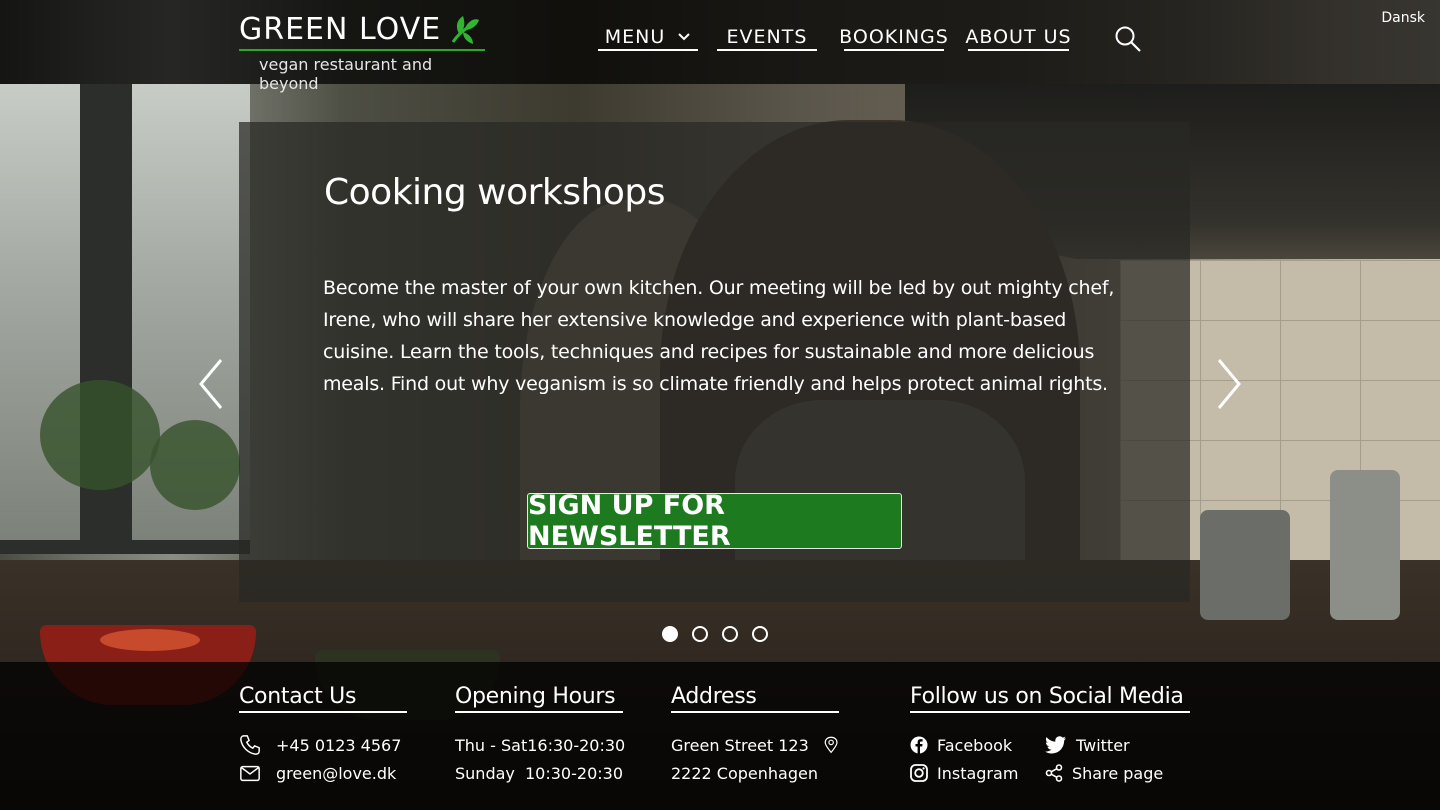 Image resolution: width=1440 pixels, height=810 pixels. Describe the element at coordinates (491, 745) in the screenshot. I see `hours-day: Thu - Sat` at that location.